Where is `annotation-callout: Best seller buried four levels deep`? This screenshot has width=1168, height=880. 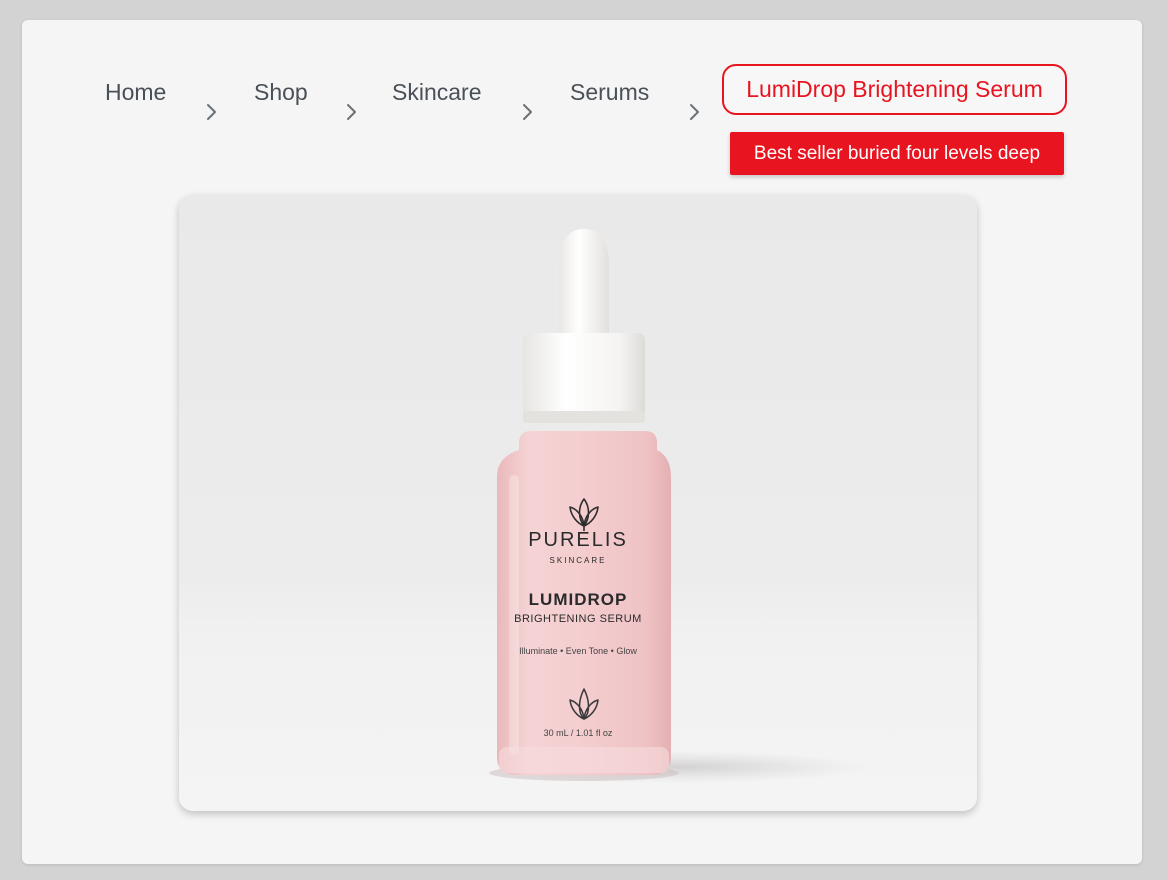
annotation-callout: Best seller buried four levels deep is located at coordinates (897, 153).